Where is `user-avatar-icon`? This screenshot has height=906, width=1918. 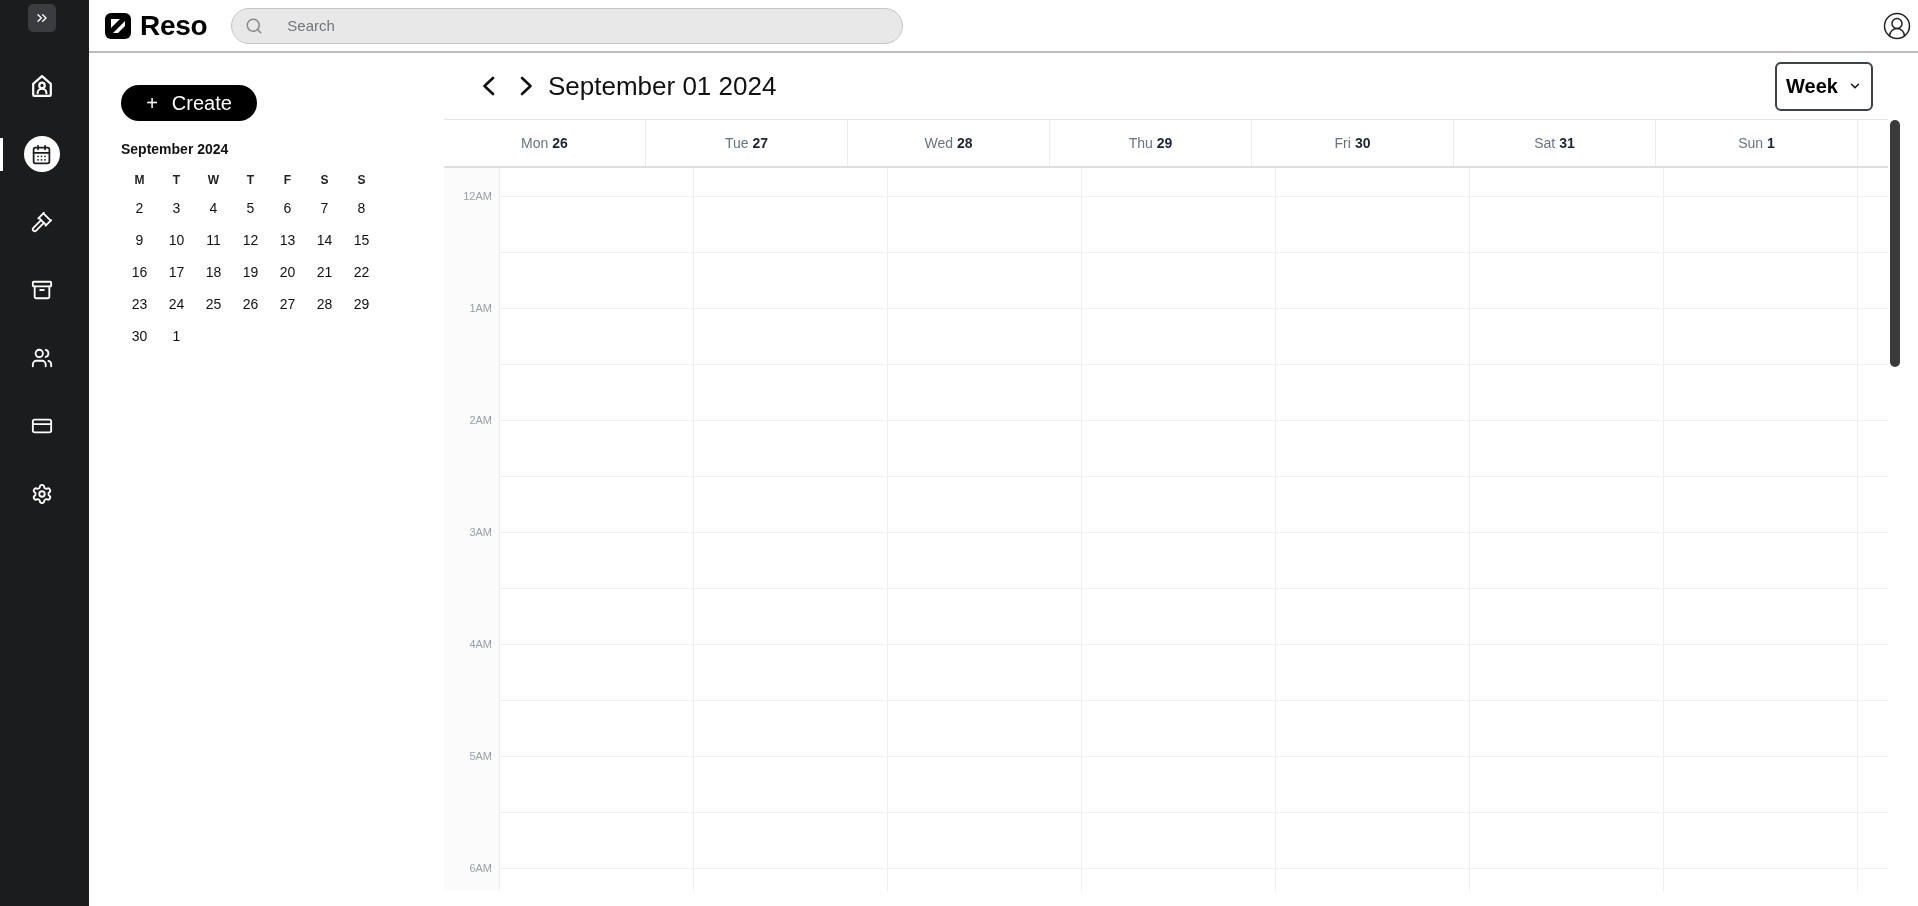
user-avatar-icon is located at coordinates (1897, 25).